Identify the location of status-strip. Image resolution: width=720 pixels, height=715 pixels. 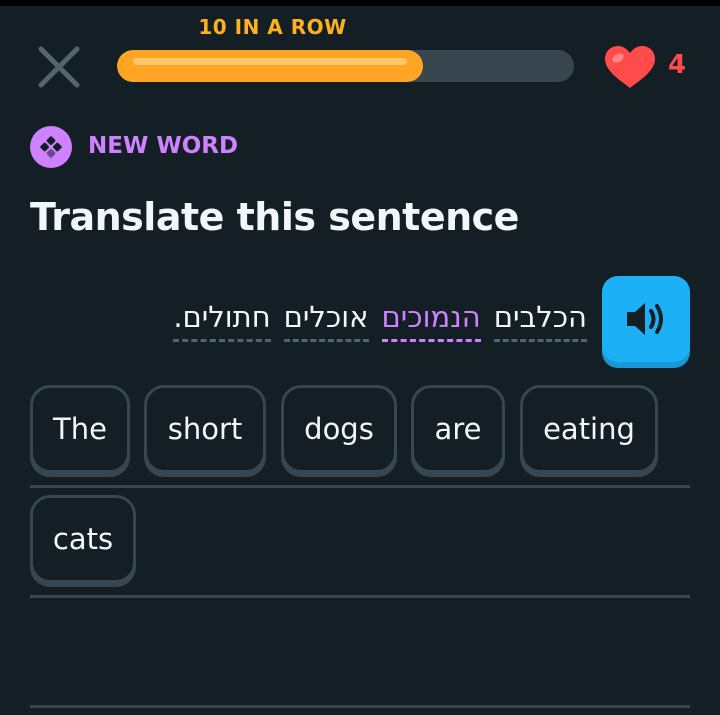
(360, 3).